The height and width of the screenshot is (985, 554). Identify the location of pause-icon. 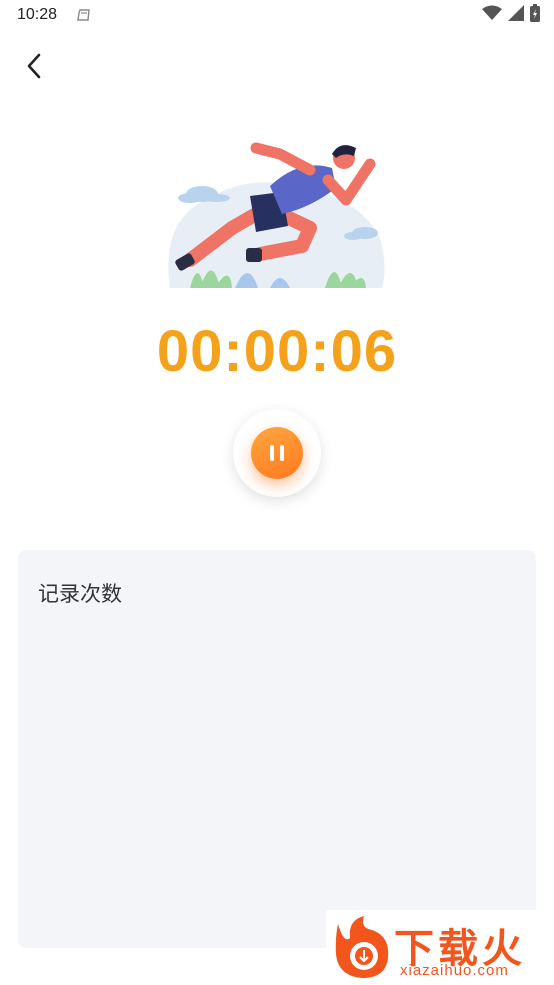
(277, 453).